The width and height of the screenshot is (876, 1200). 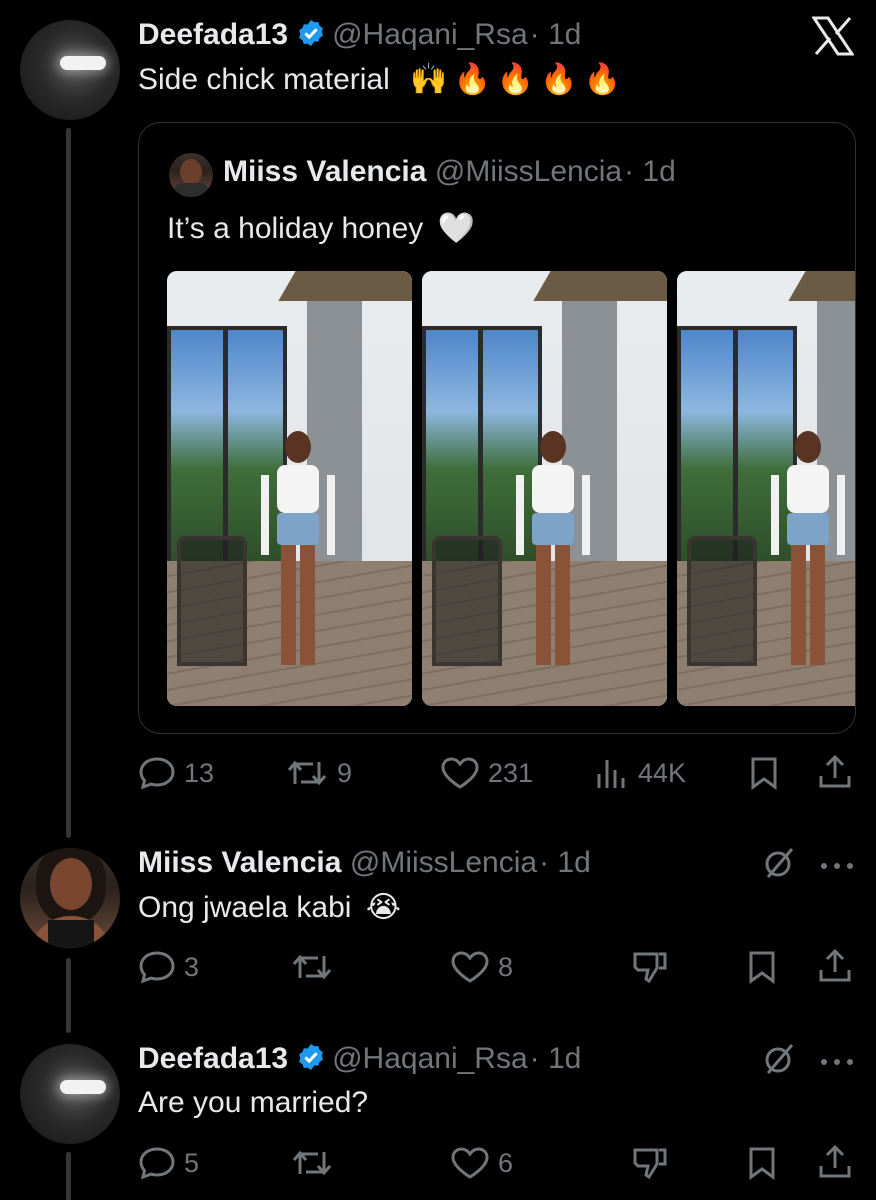 I want to click on reply-body: Ong jwaela kabi, so click(x=245, y=907).